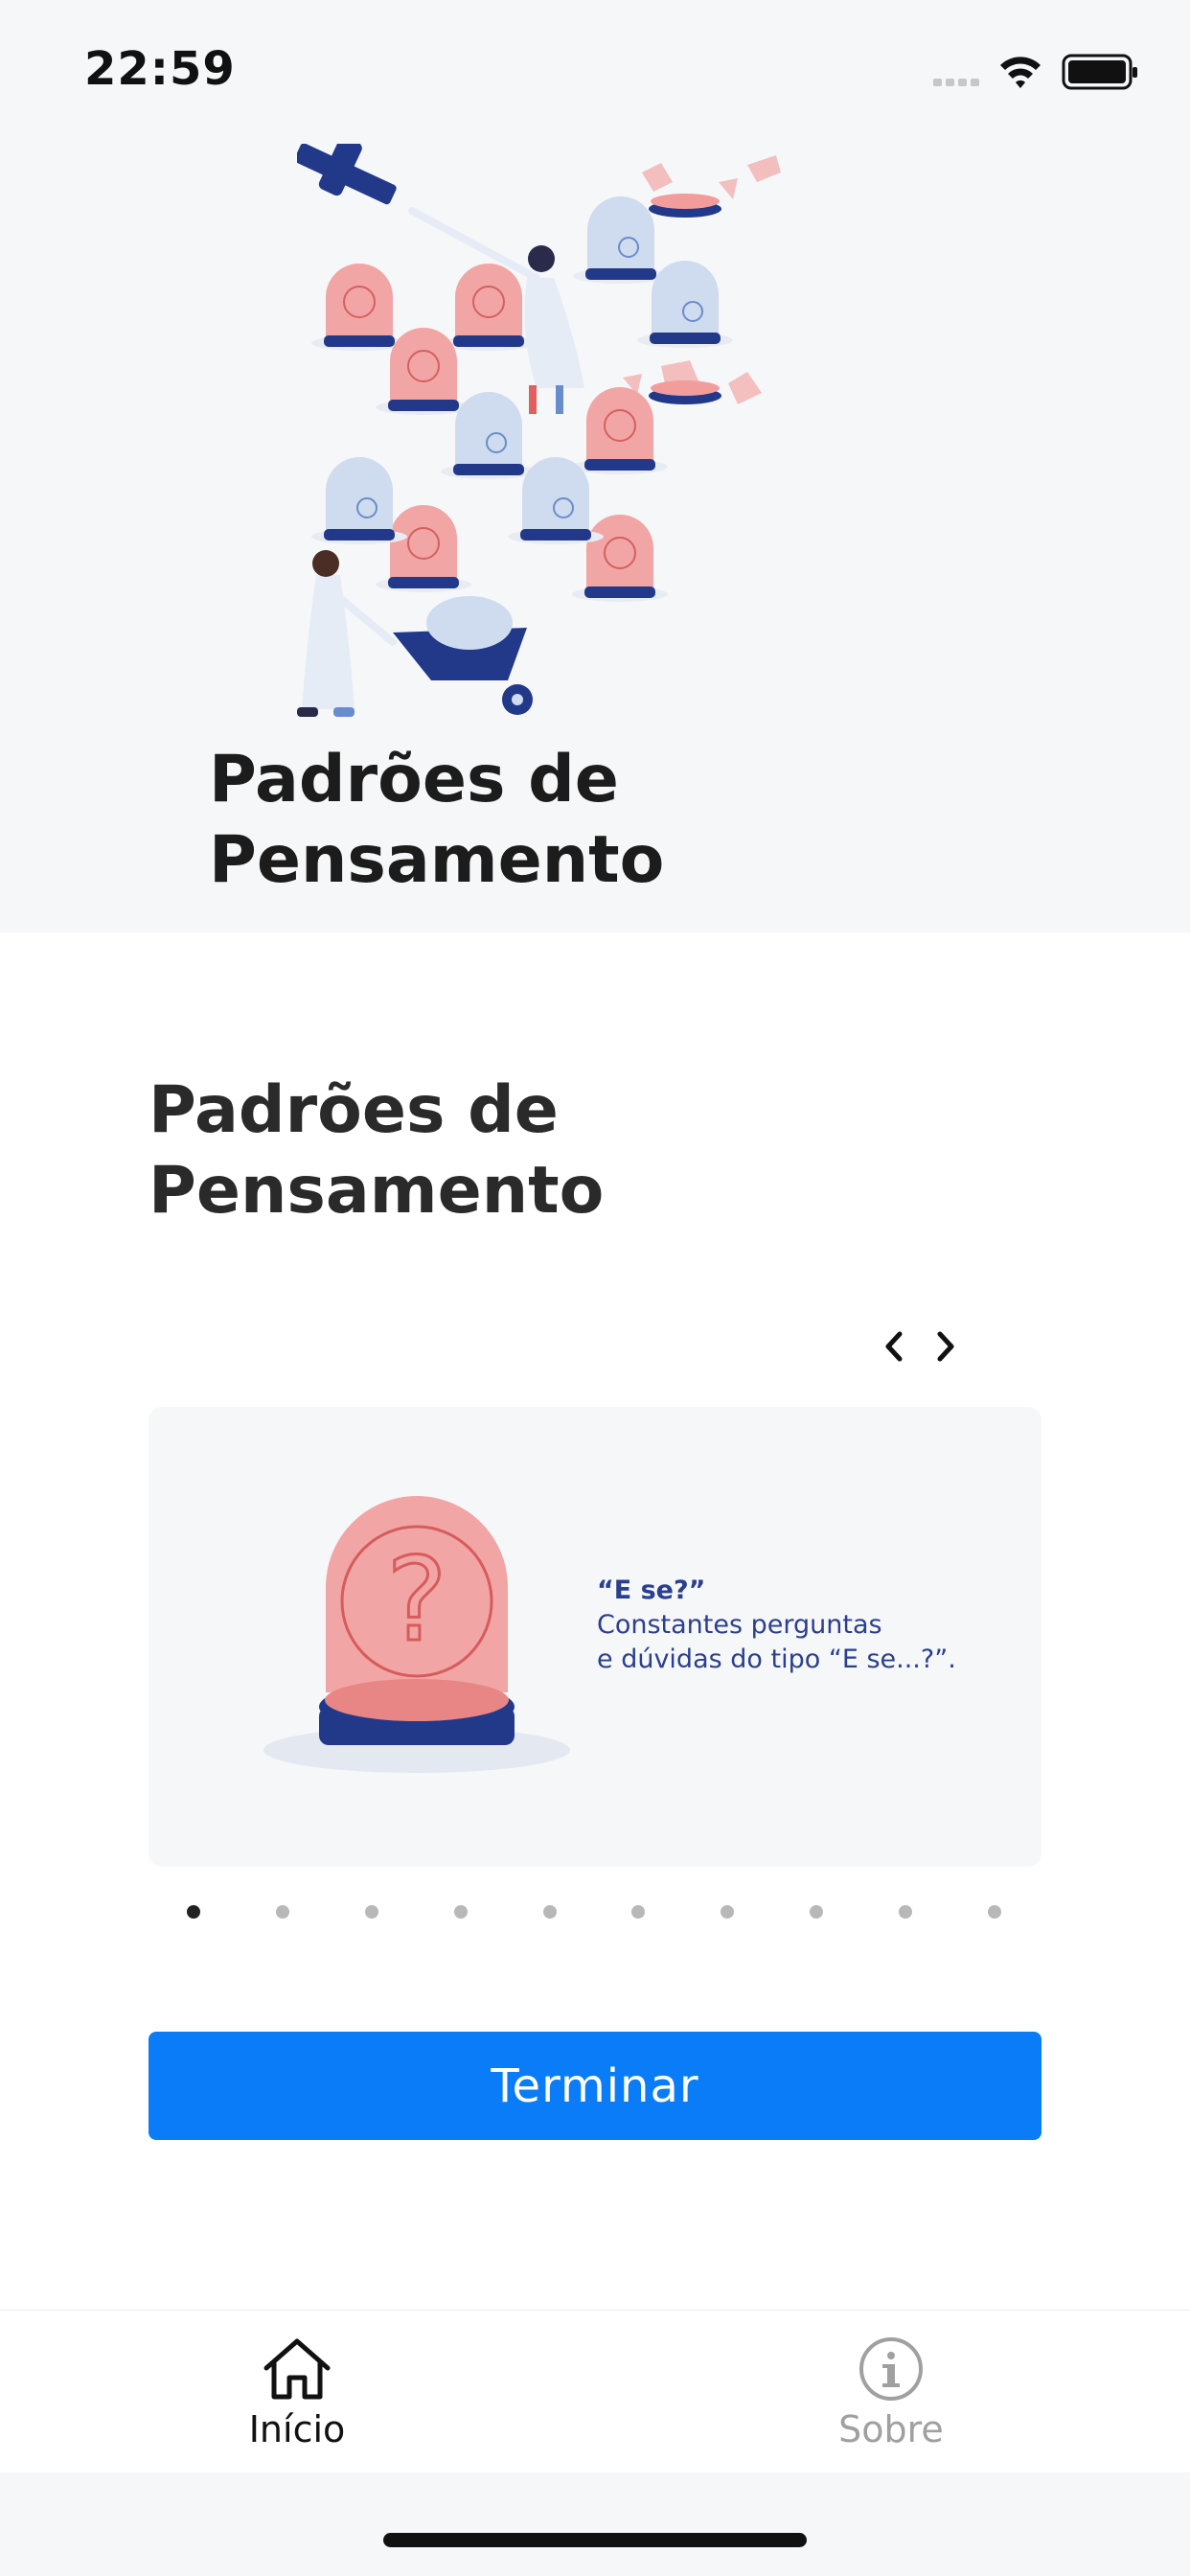 This screenshot has height=2576, width=1190. I want to click on home-indicator-area, so click(595, 2524).